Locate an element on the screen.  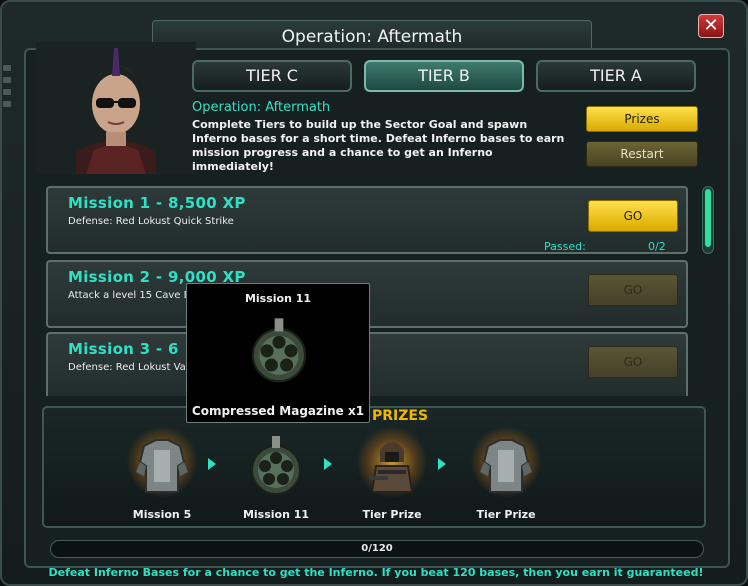
progress-text: 0/120 is located at coordinates (377, 548).